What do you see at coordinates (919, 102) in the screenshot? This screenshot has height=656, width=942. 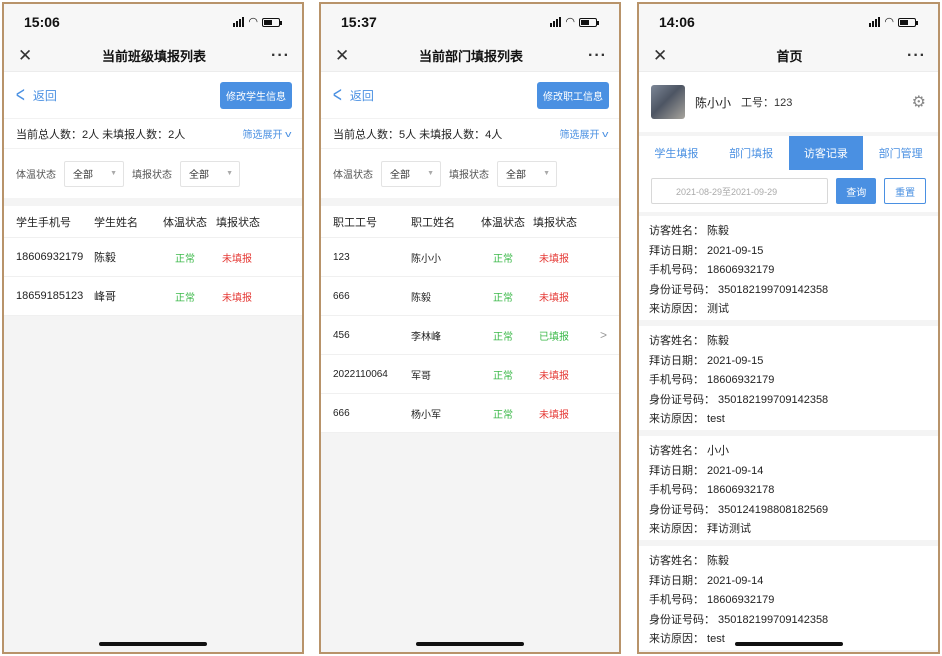 I see `gear-icon: ⚙` at bounding box center [919, 102].